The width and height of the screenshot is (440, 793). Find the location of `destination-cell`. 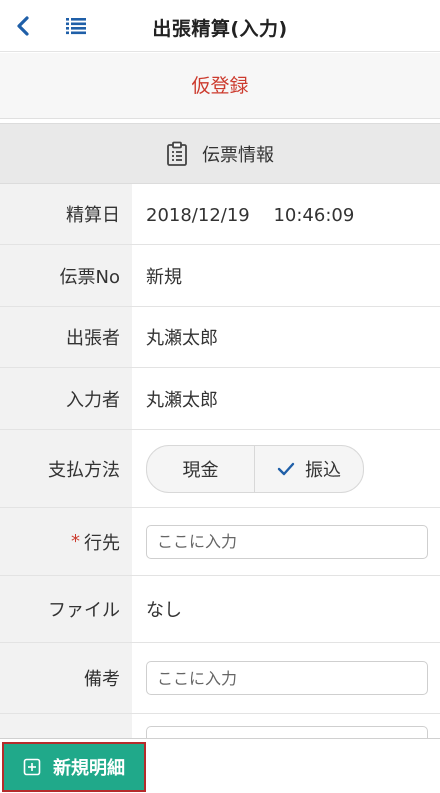

destination-cell is located at coordinates (286, 541).